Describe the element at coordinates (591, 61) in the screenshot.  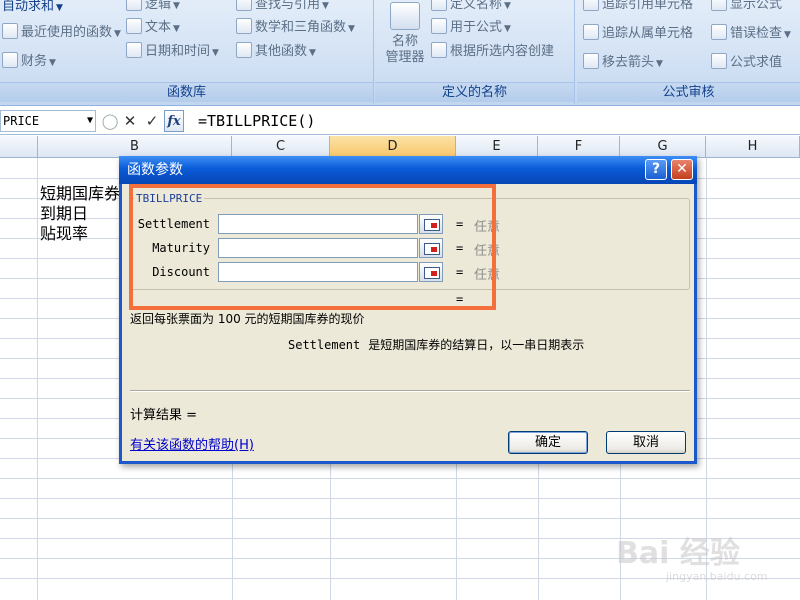
I see `remove-arrows-icon` at that location.